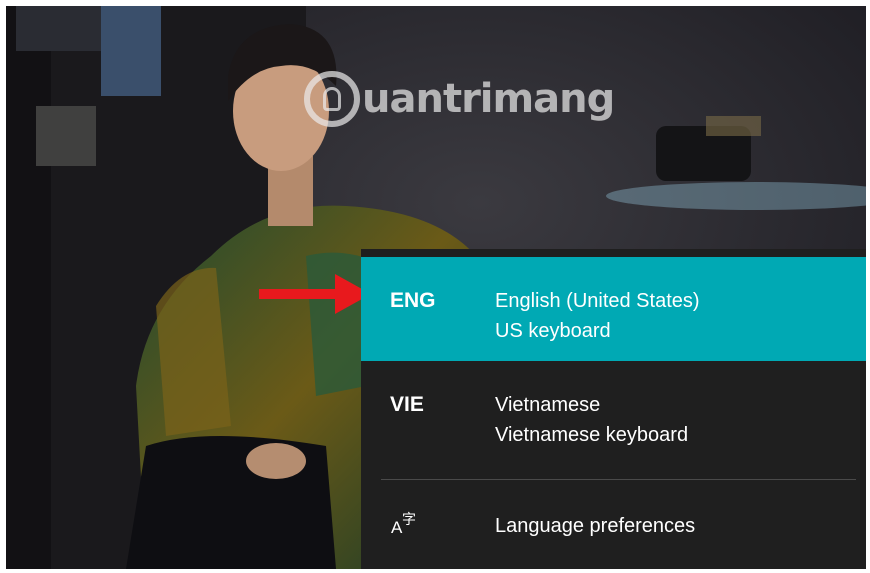 This screenshot has width=870, height=573. Describe the element at coordinates (332, 99) in the screenshot. I see `lightbulb-icon` at that location.